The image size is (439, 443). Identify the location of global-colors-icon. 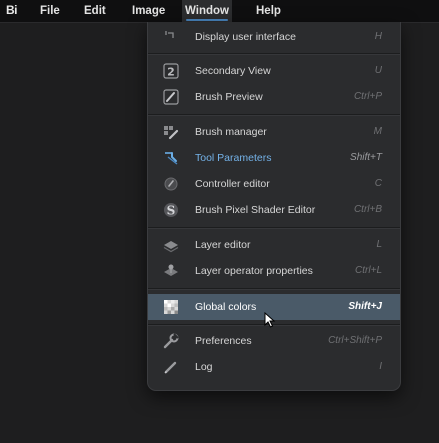
(171, 307).